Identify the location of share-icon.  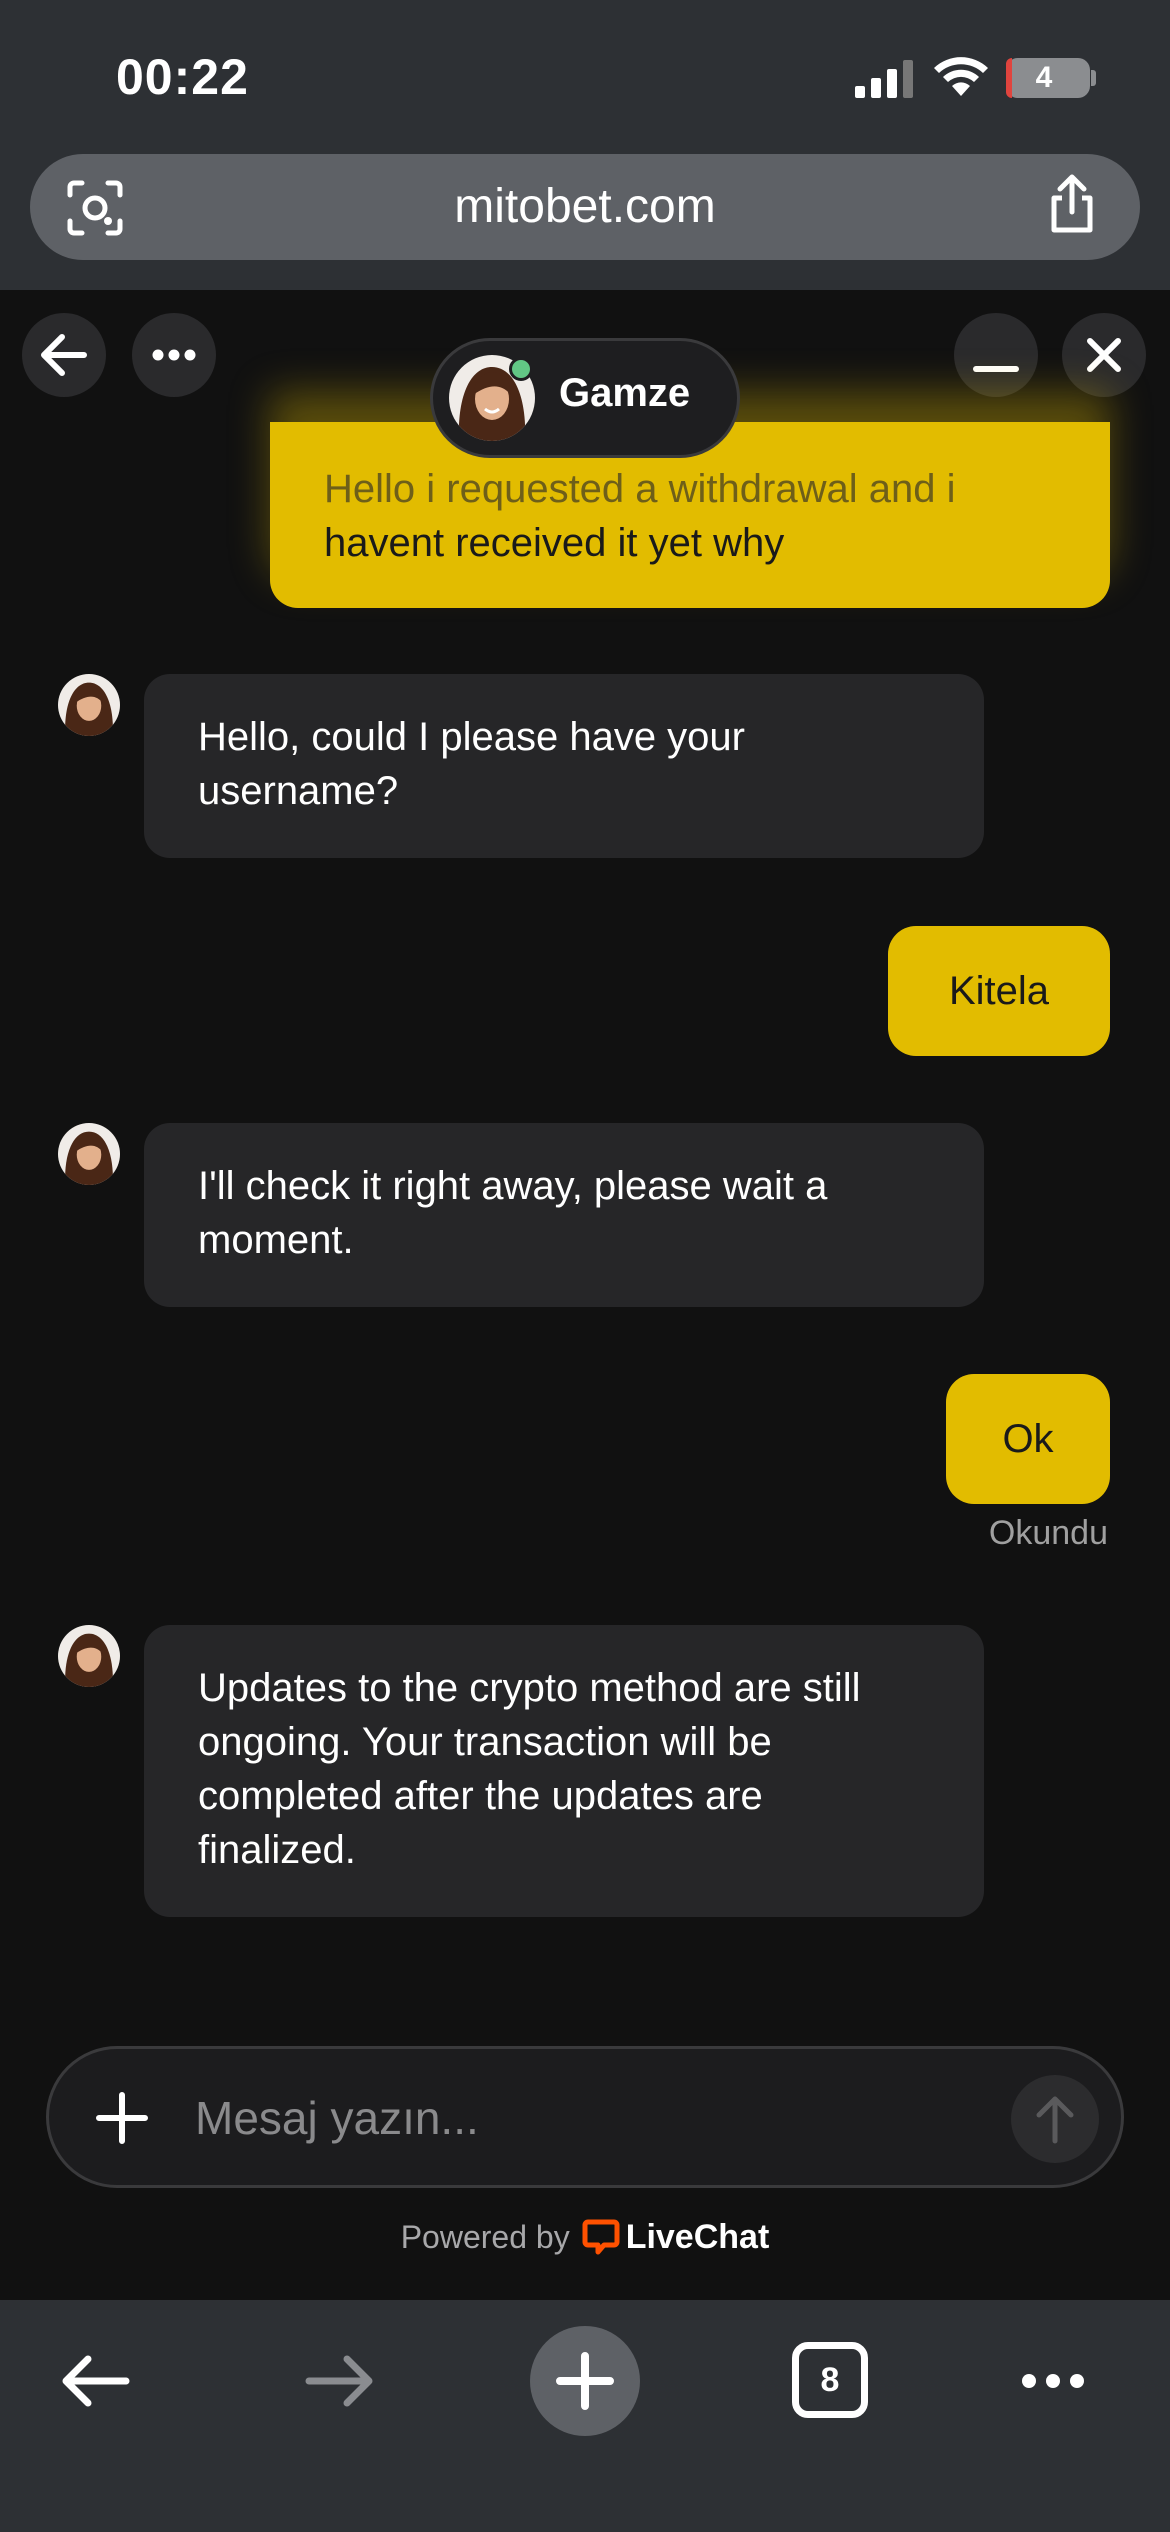
(1072, 204).